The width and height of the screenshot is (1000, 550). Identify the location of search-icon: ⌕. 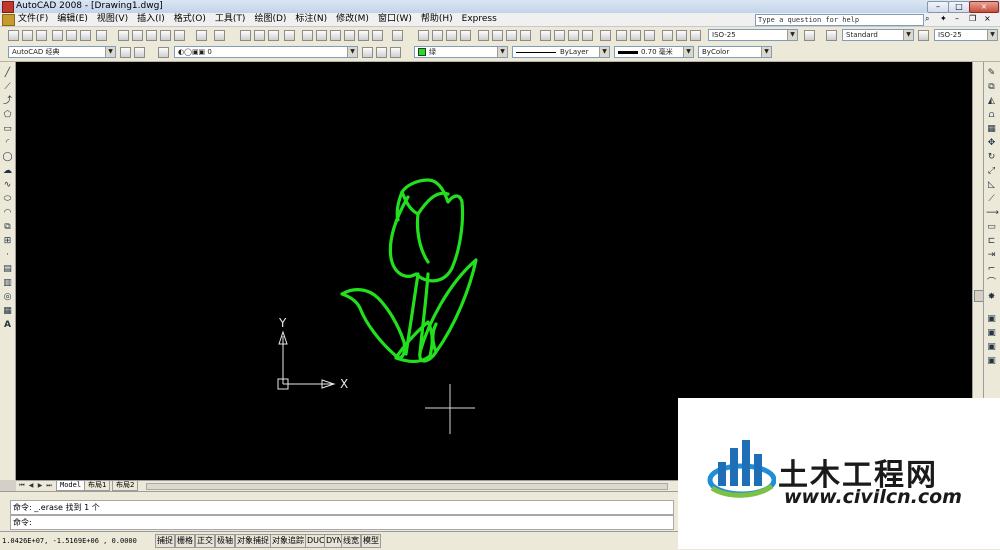
(930, 19).